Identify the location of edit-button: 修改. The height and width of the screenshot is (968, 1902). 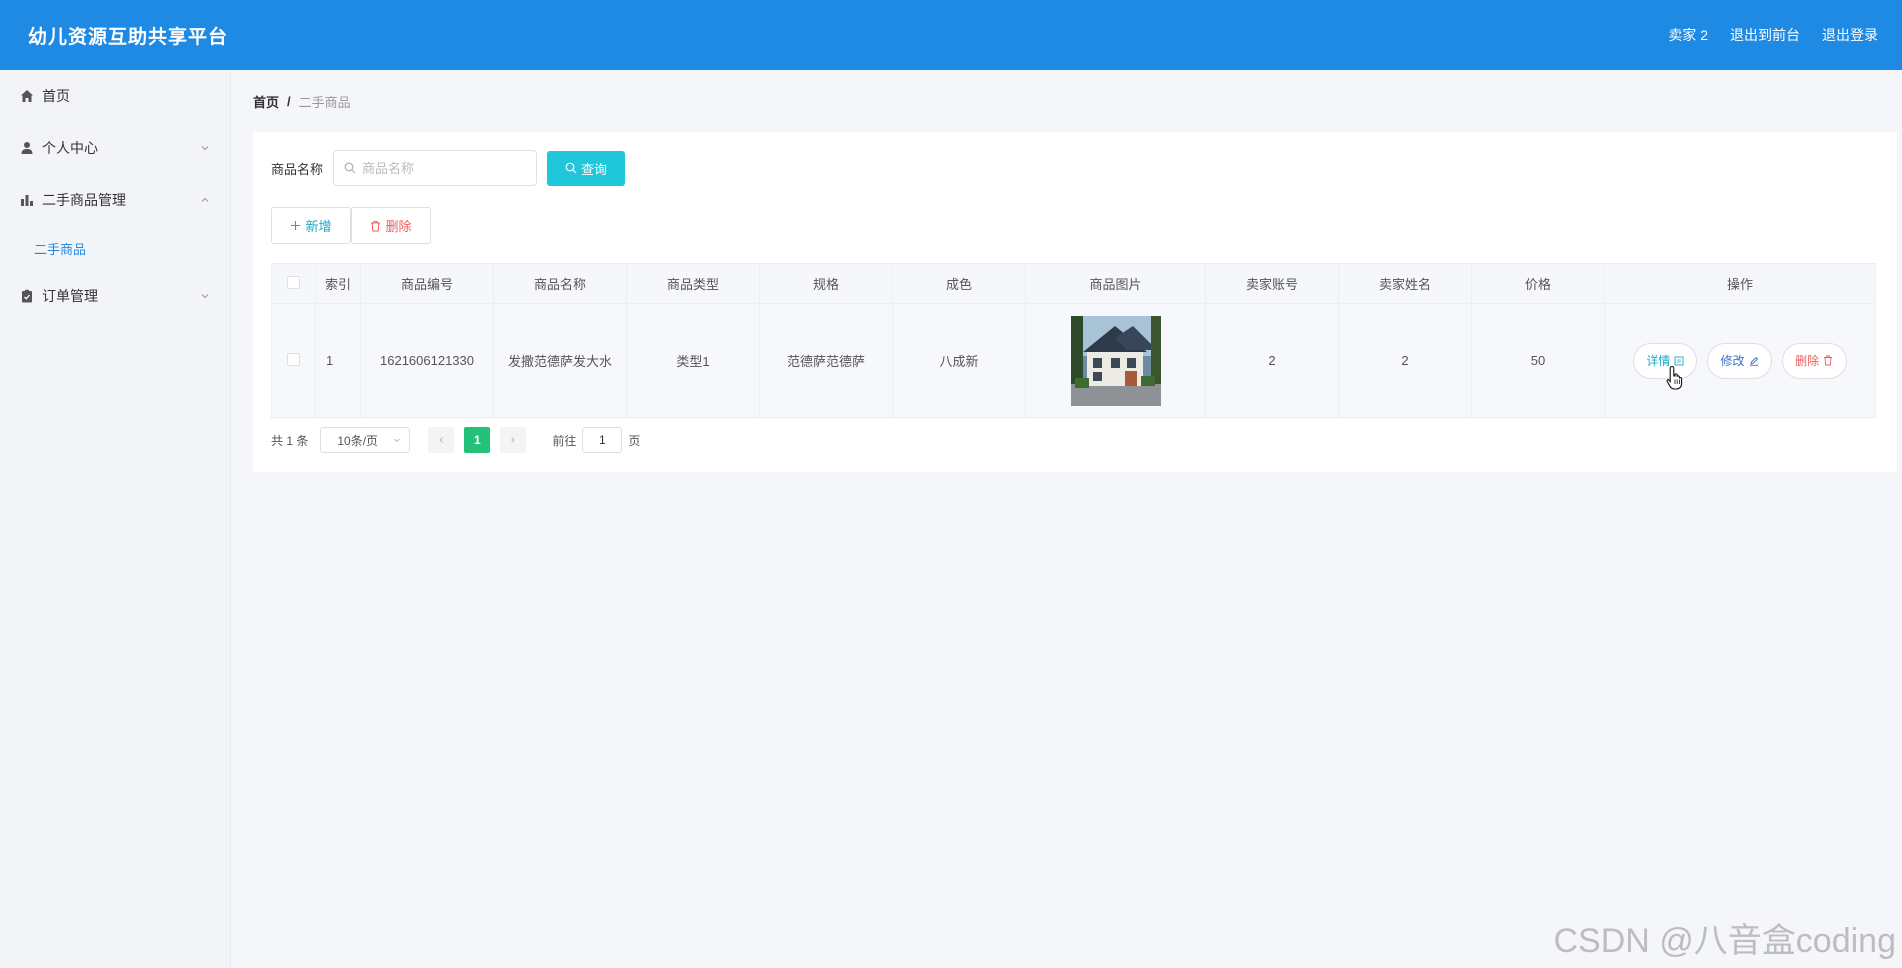
(1739, 360).